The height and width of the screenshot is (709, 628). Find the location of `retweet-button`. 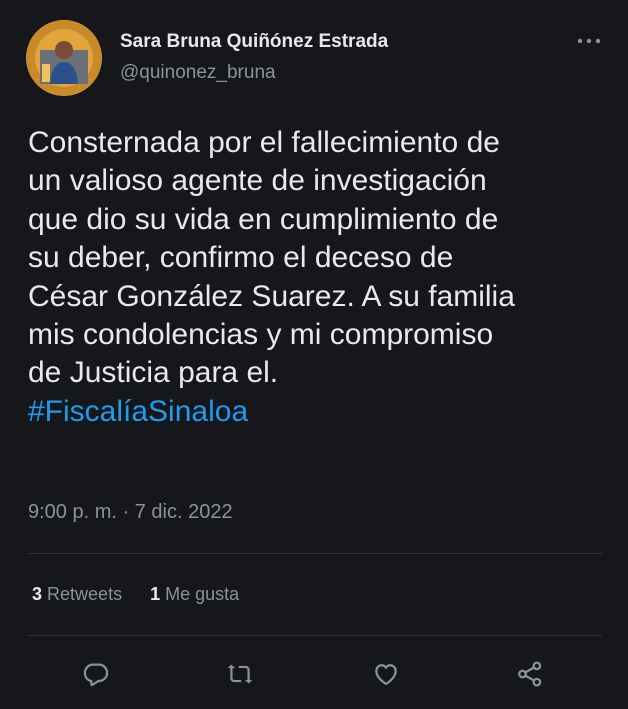

retweet-button is located at coordinates (240, 674).